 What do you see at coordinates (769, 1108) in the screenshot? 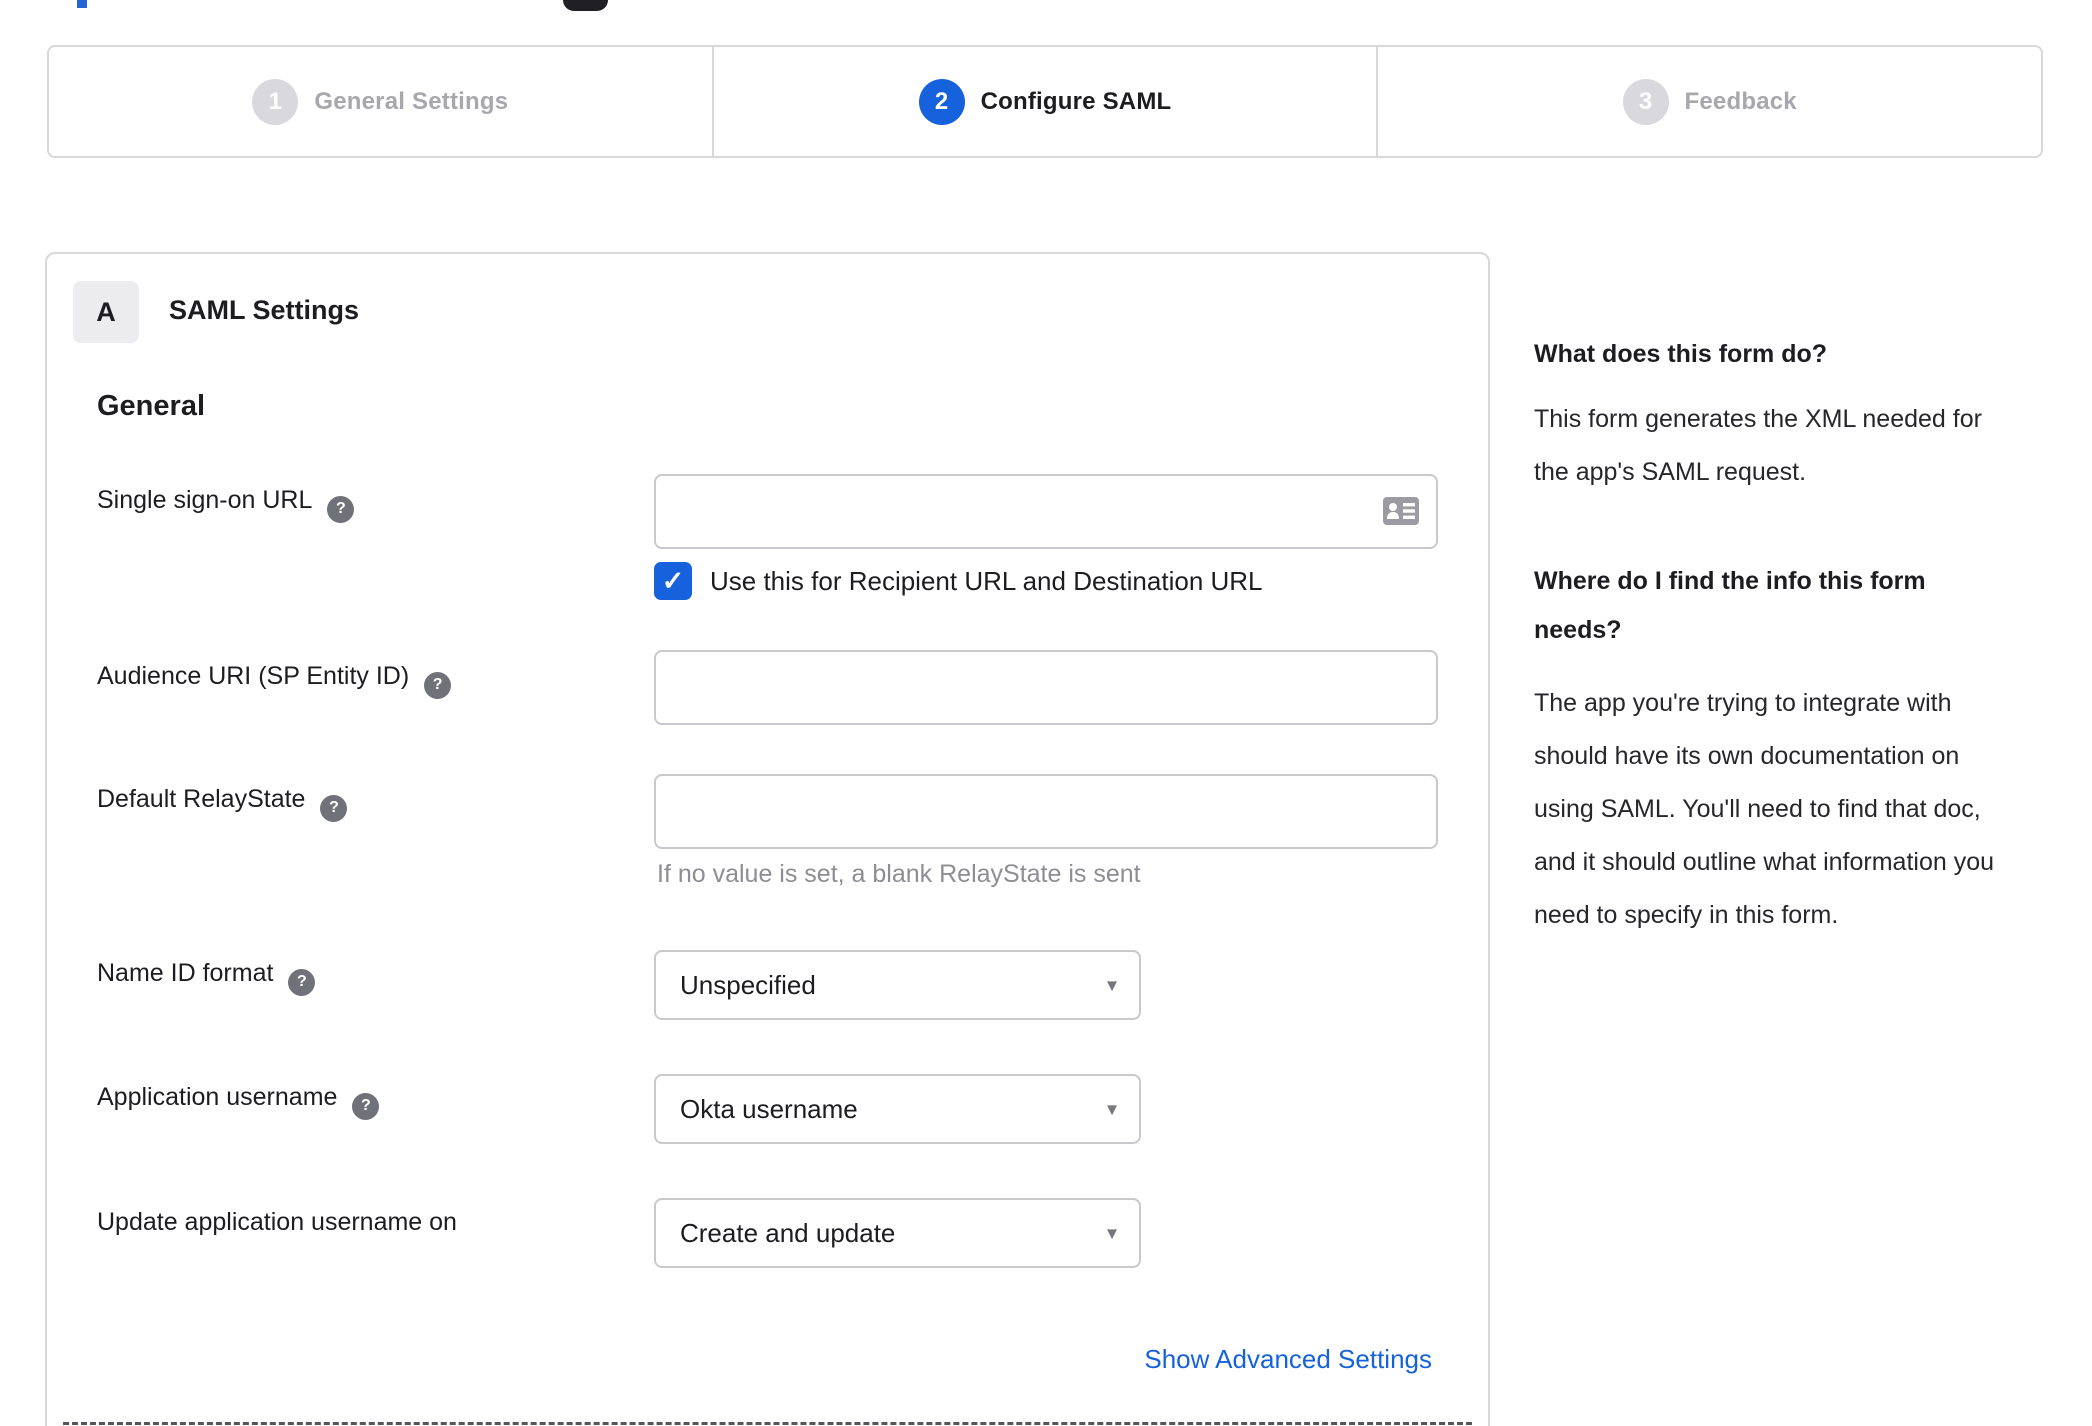
I see `app-username-value: Okta username` at bounding box center [769, 1108].